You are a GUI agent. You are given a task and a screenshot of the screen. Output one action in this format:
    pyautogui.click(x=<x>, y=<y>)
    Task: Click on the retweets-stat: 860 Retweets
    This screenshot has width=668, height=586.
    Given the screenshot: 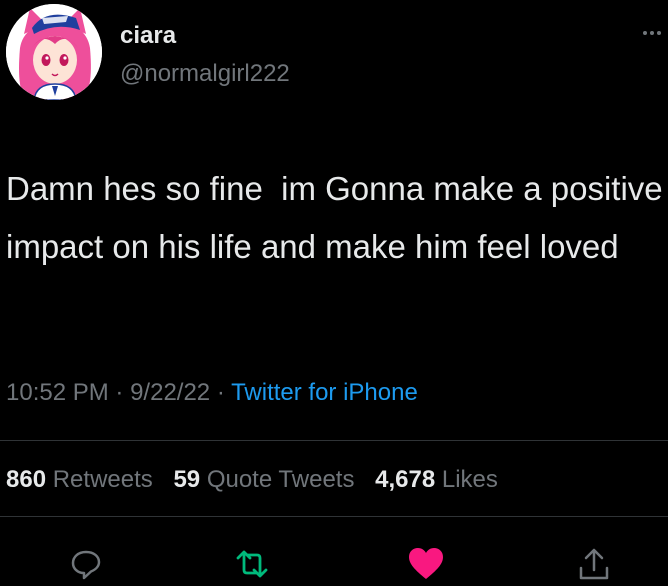 What is the action you would take?
    pyautogui.click(x=79, y=479)
    